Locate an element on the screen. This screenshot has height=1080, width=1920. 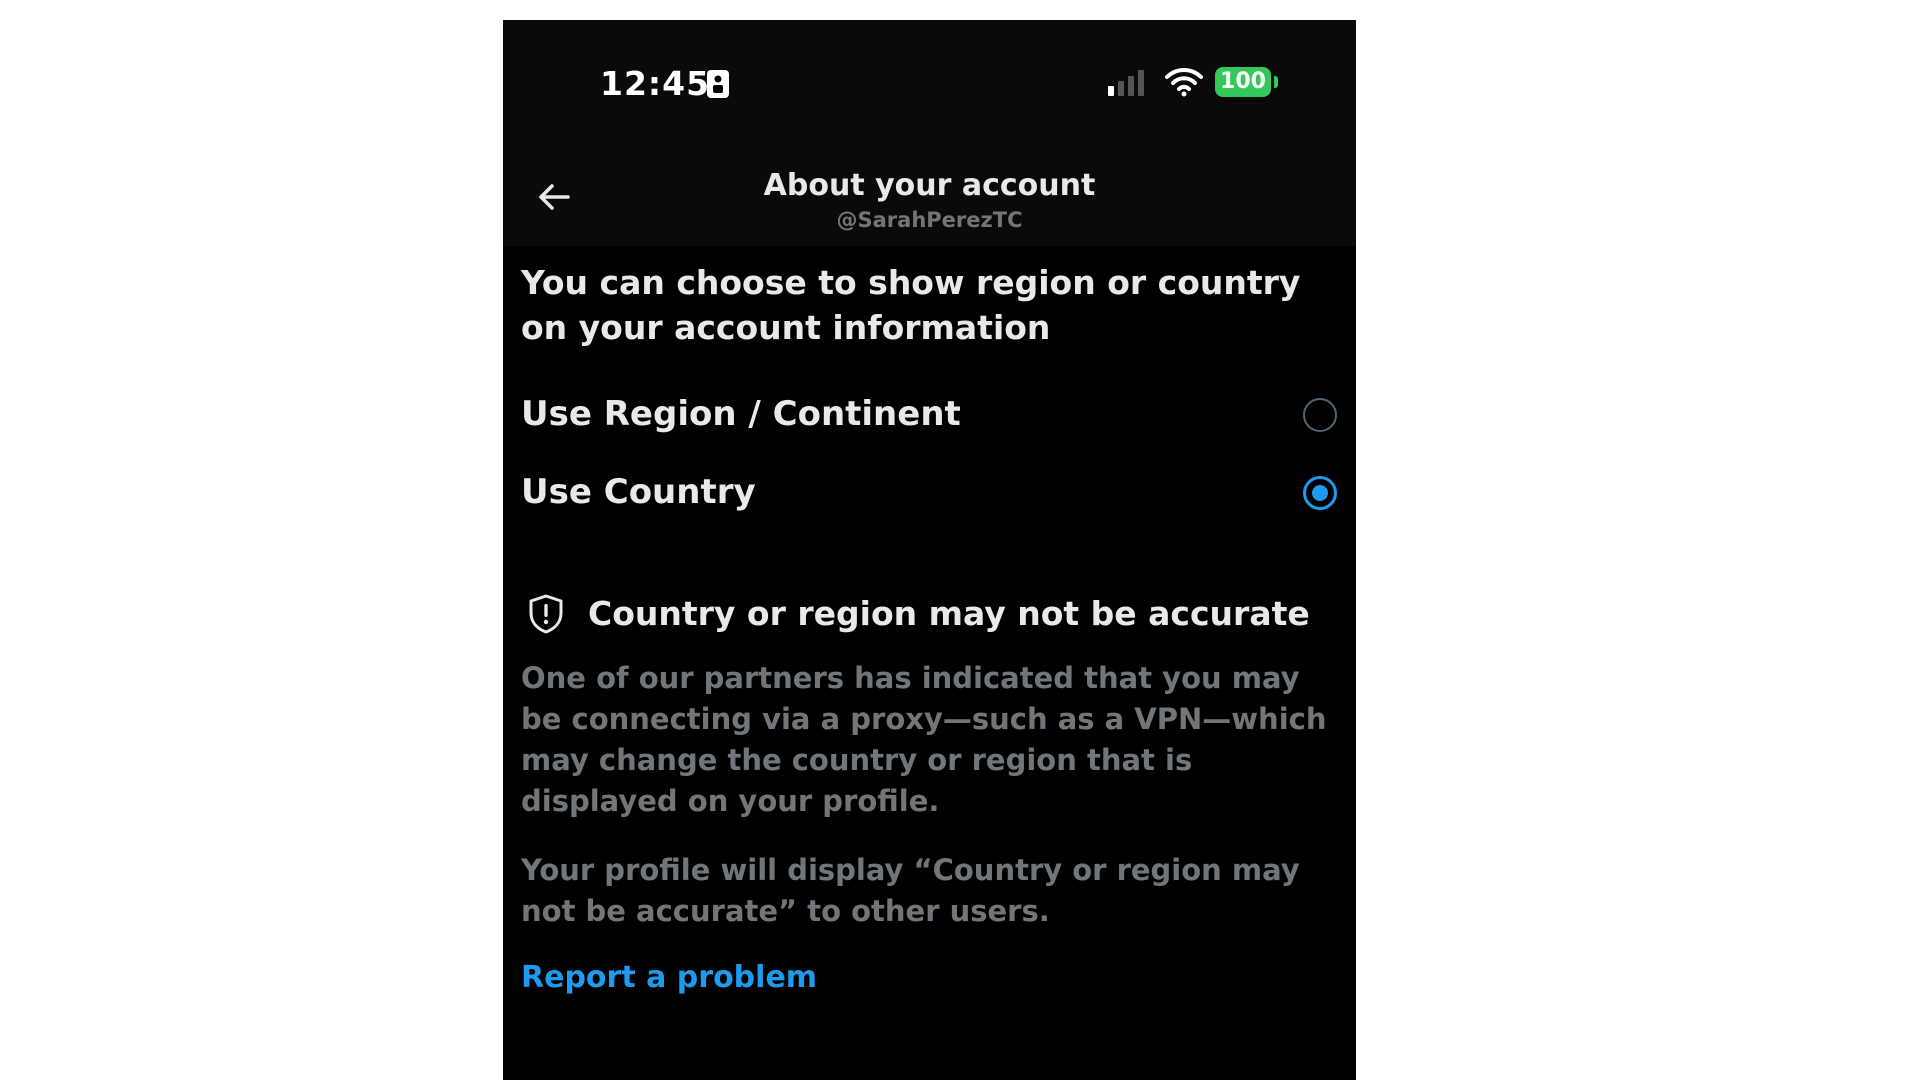
id-card-icon is located at coordinates (718, 84).